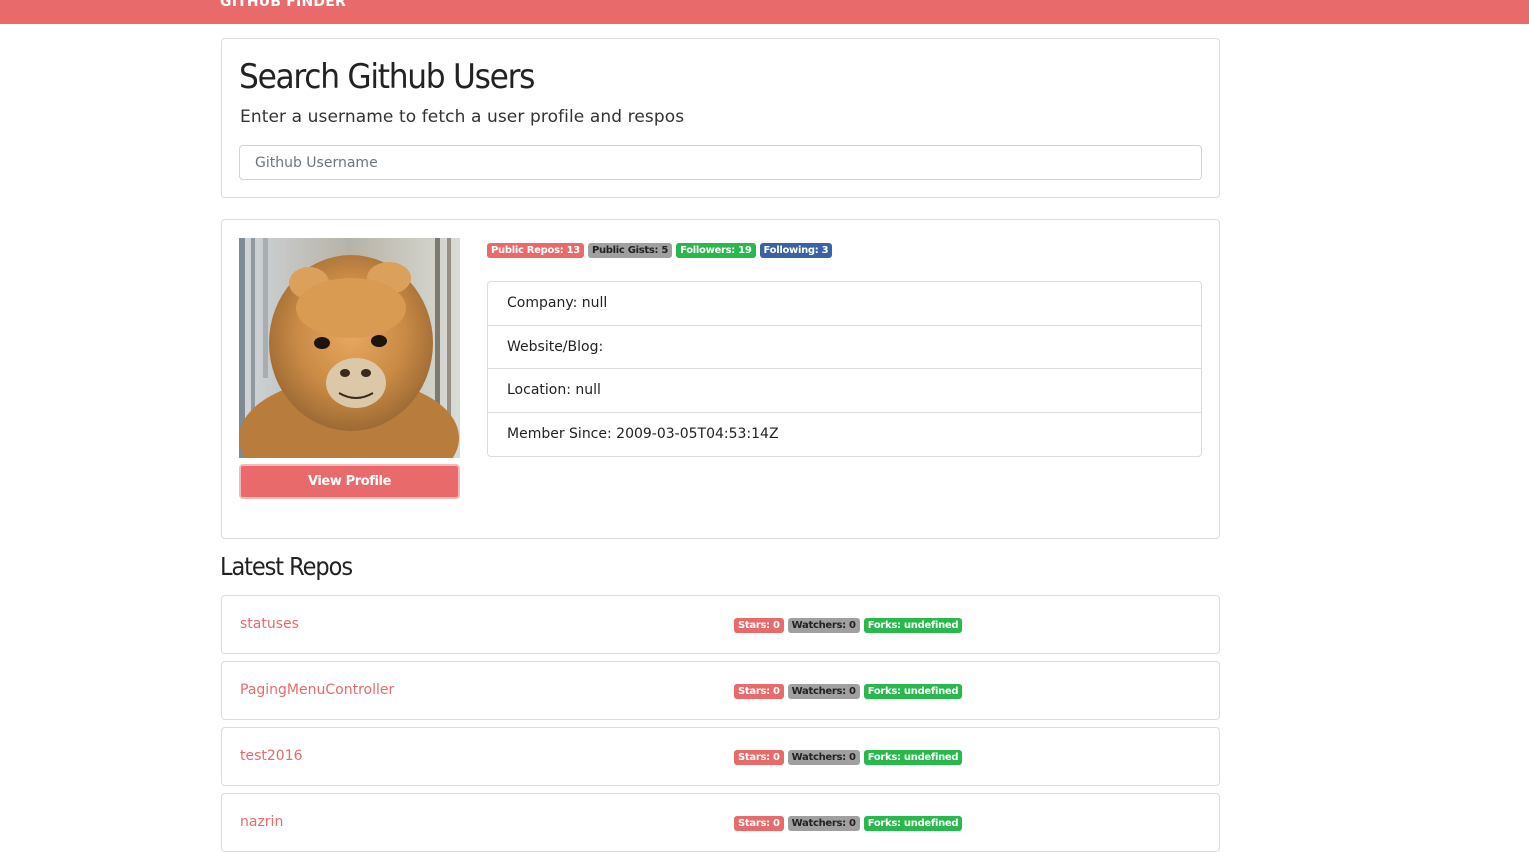  What do you see at coordinates (844, 347) in the screenshot?
I see `website-item: Website/Blog:` at bounding box center [844, 347].